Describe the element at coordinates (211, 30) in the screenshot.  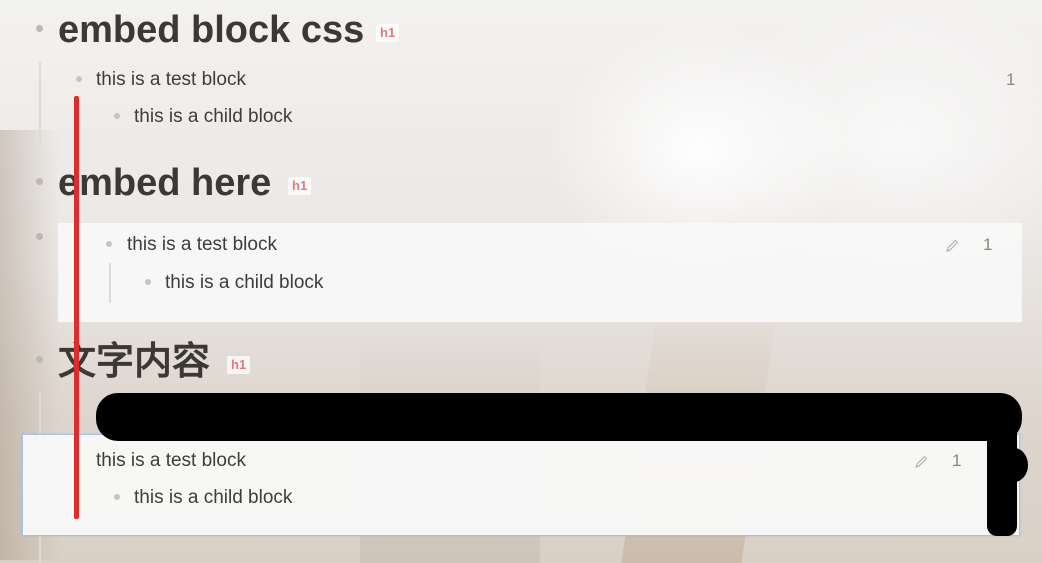
I see `heading-embed-block-css: embed block css` at that location.